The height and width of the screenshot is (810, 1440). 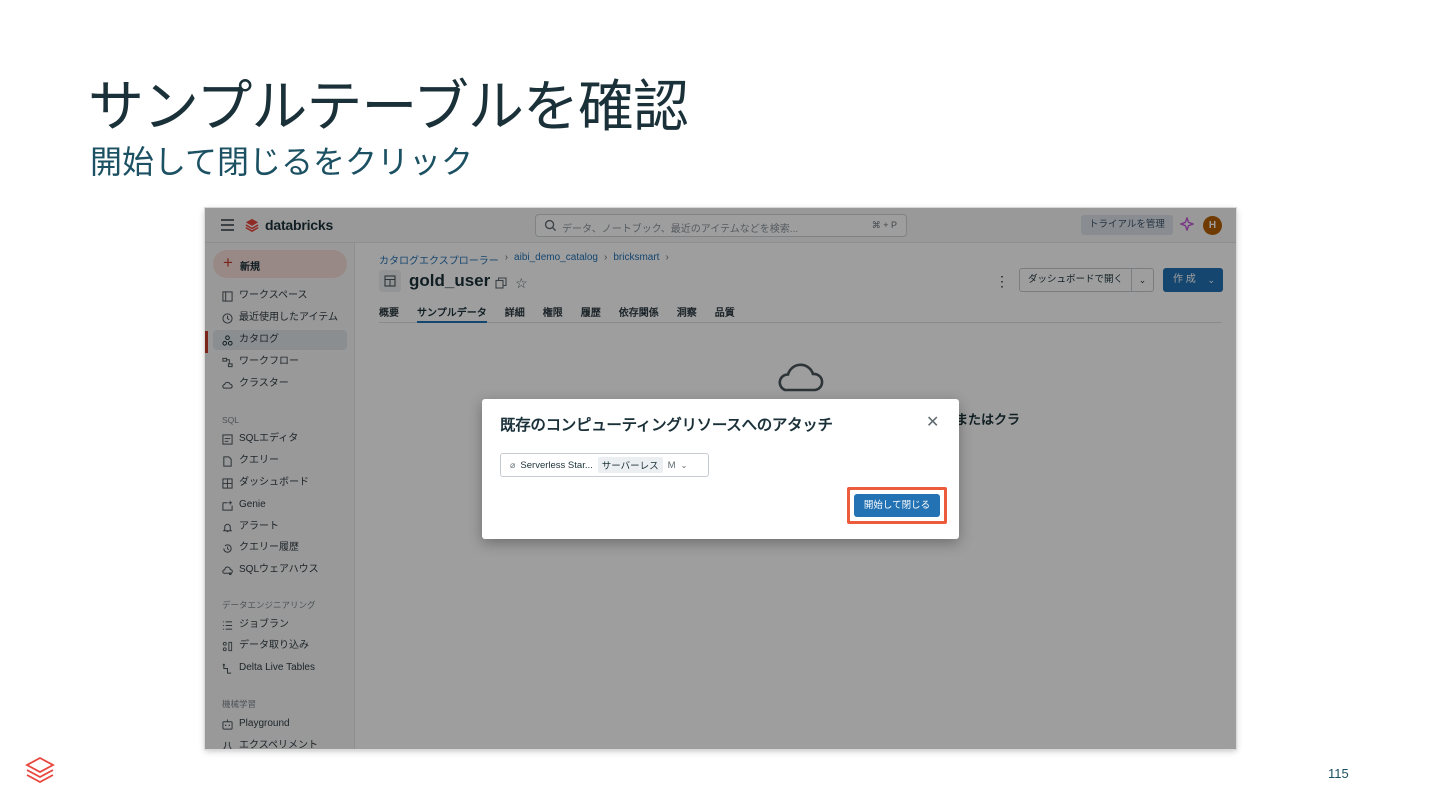 What do you see at coordinates (388, 107) in the screenshot?
I see `slide-title: サンプルテーブルを確認` at bounding box center [388, 107].